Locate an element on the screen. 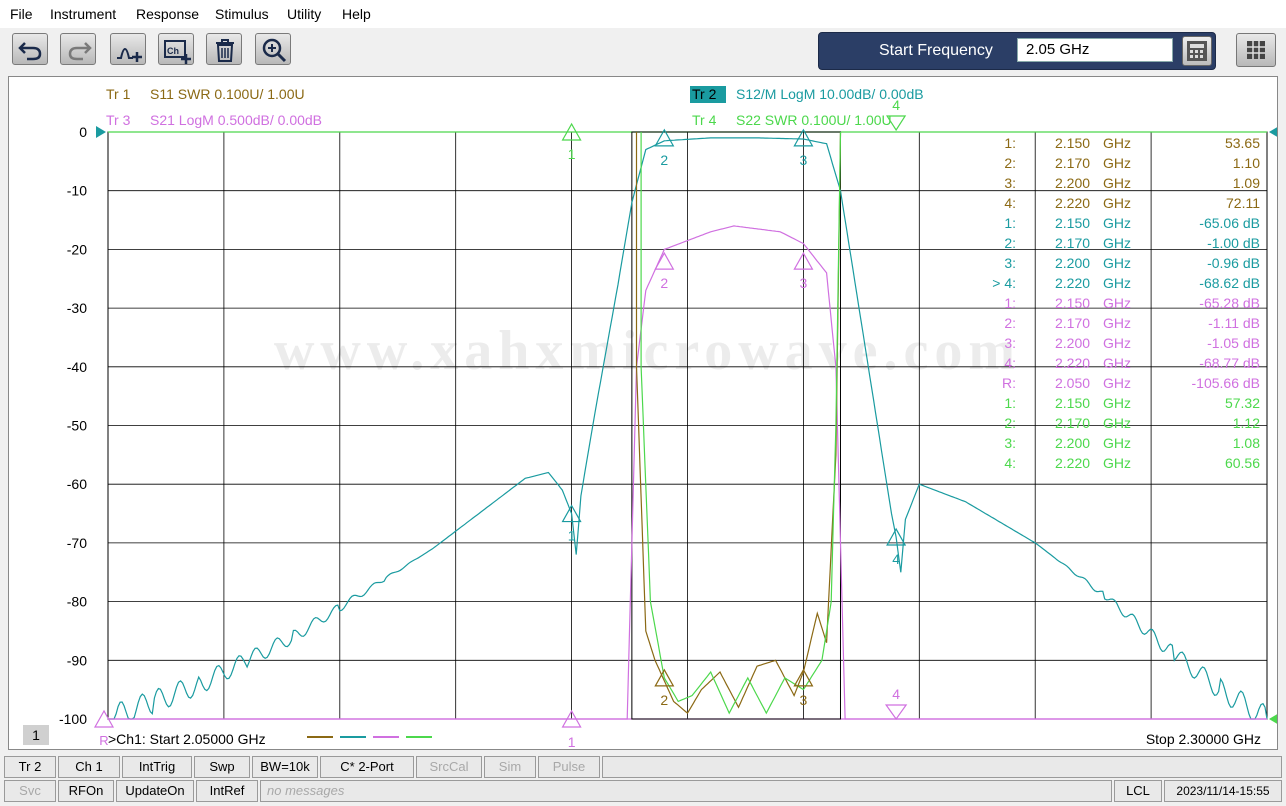 Image resolution: width=1286 pixels, height=806 pixels. menu-stimulus: Stimulus is located at coordinates (242, 14).